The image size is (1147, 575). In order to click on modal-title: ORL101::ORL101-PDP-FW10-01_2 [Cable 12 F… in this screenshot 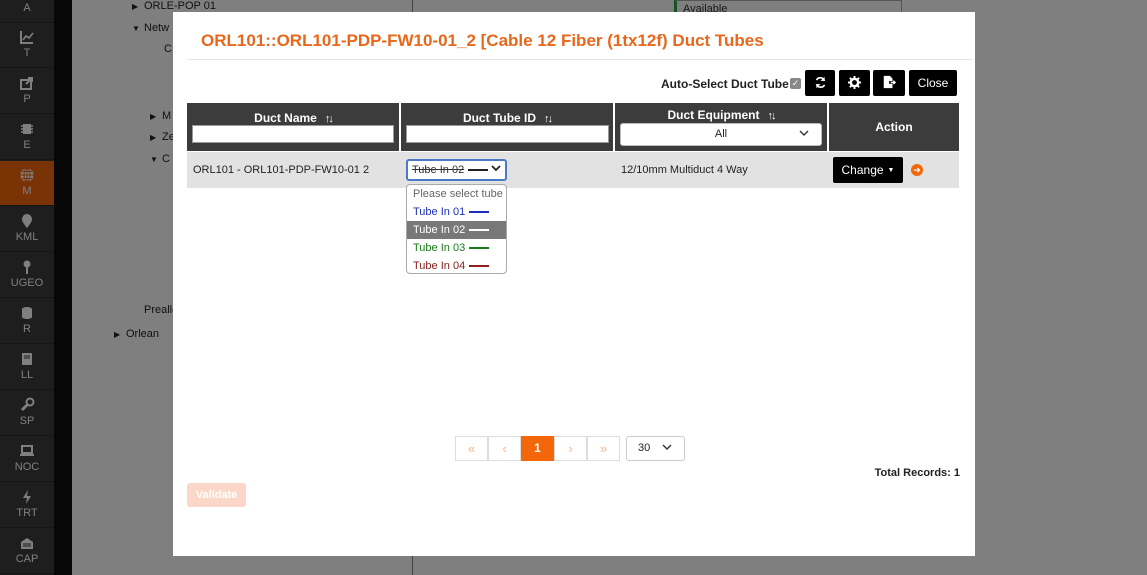, I will do `click(482, 40)`.